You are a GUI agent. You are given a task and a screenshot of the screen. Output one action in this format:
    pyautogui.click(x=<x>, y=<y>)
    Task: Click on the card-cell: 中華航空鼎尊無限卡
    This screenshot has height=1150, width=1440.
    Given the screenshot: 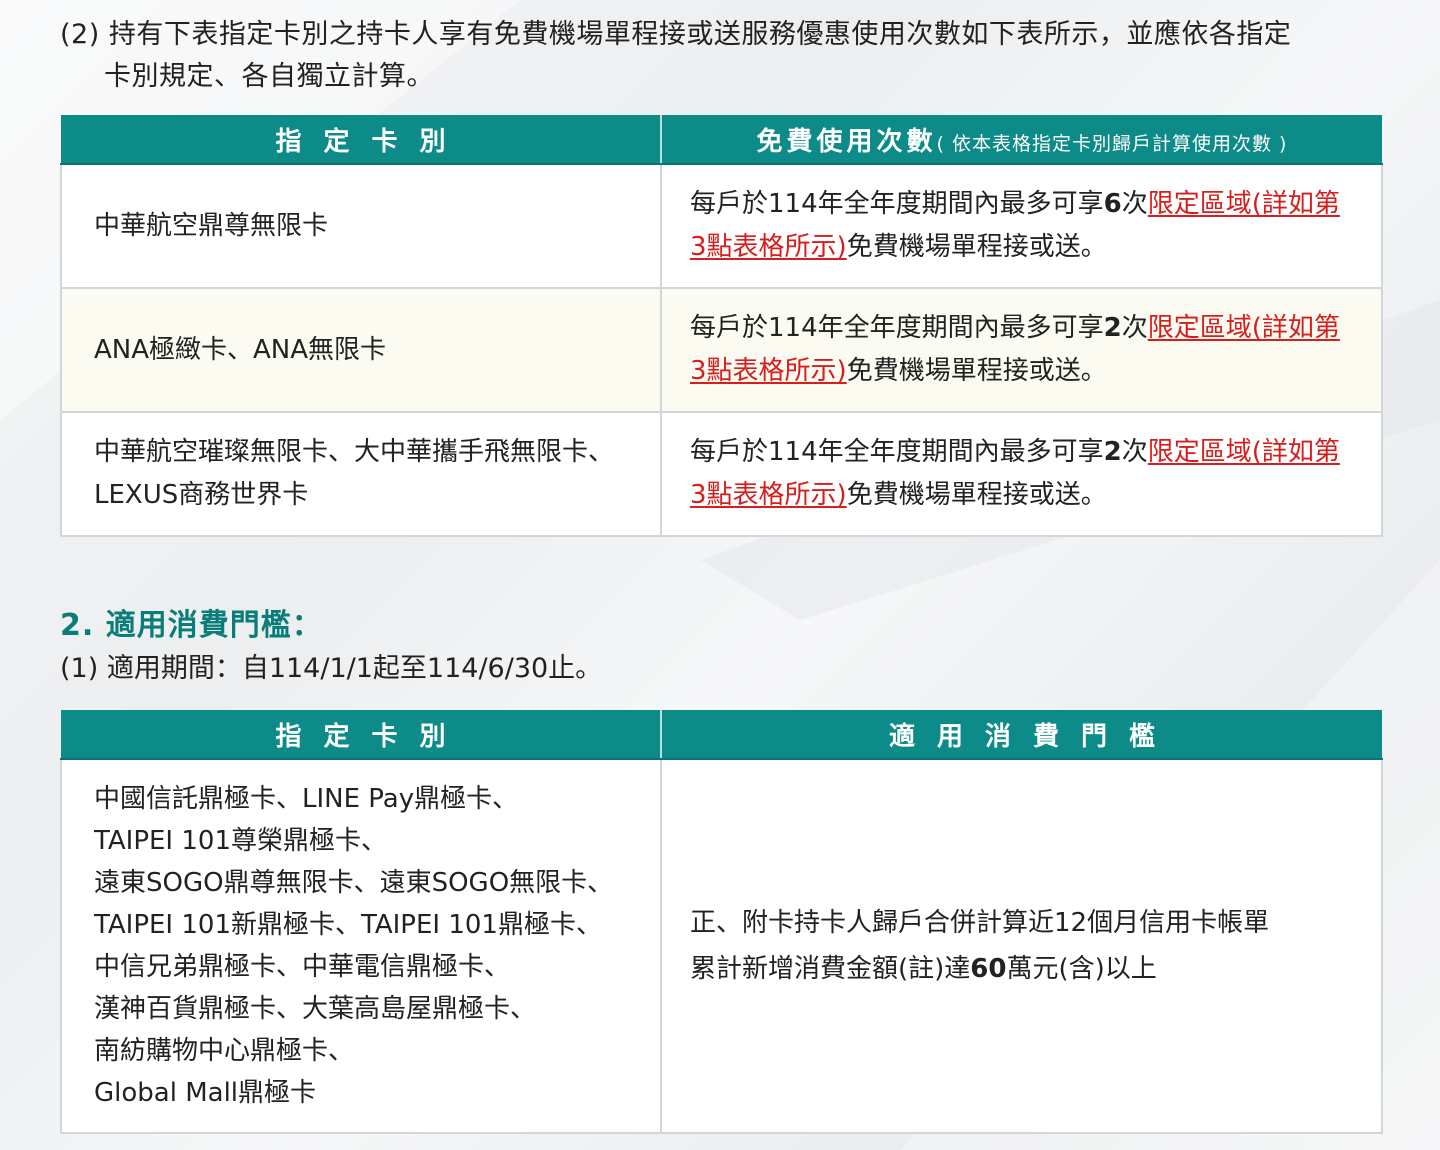 What is the action you would take?
    pyautogui.click(x=361, y=226)
    